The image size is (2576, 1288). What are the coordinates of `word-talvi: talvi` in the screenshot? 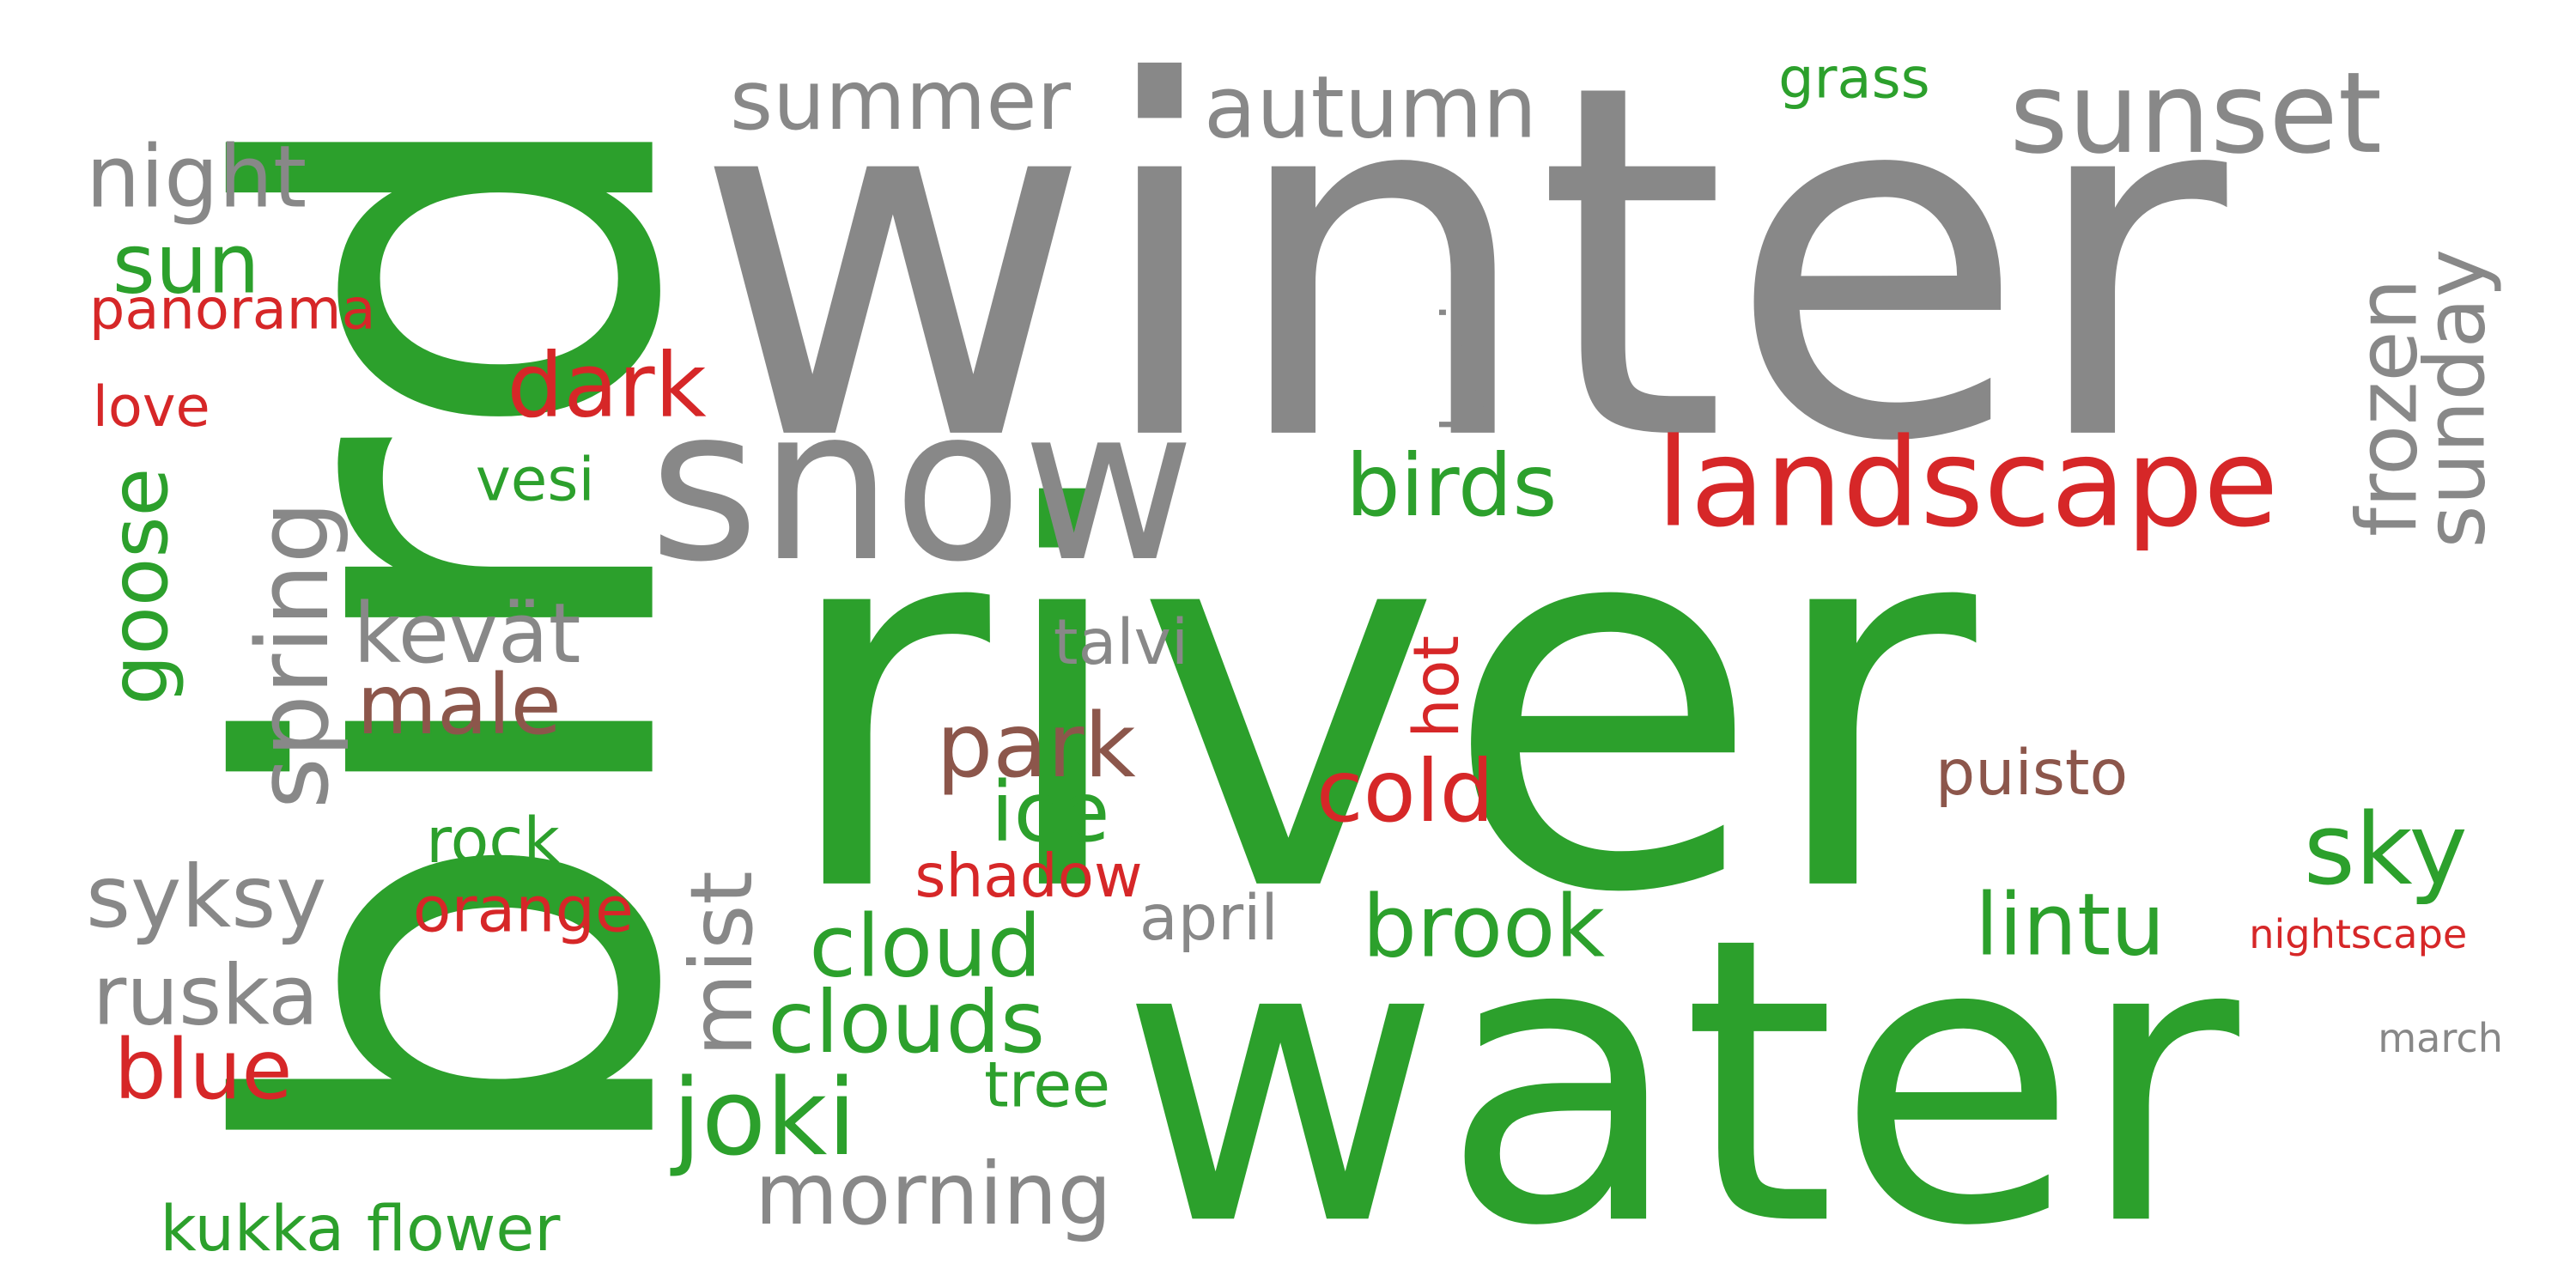 It's located at (1121, 642).